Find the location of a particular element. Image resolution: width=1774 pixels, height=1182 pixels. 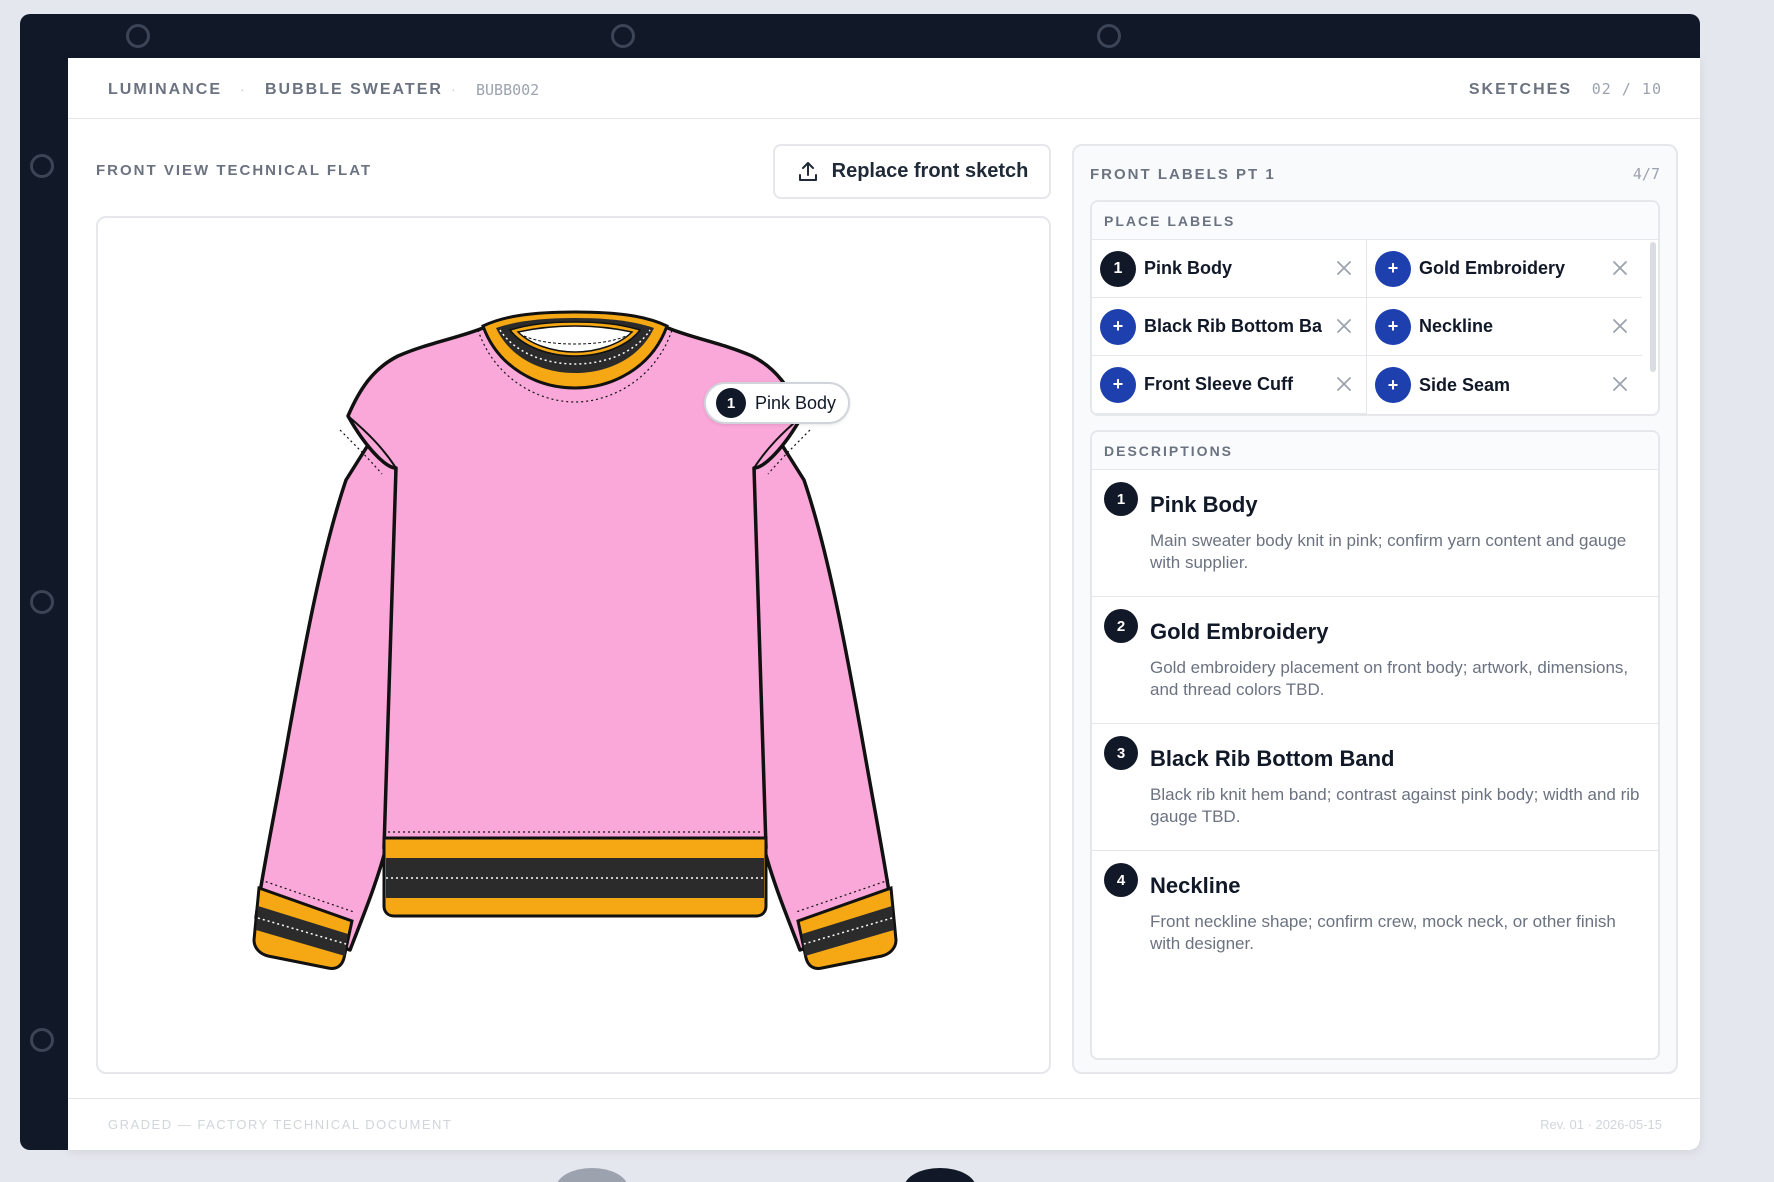

panel-label-count: 4/7 is located at coordinates (1646, 174).